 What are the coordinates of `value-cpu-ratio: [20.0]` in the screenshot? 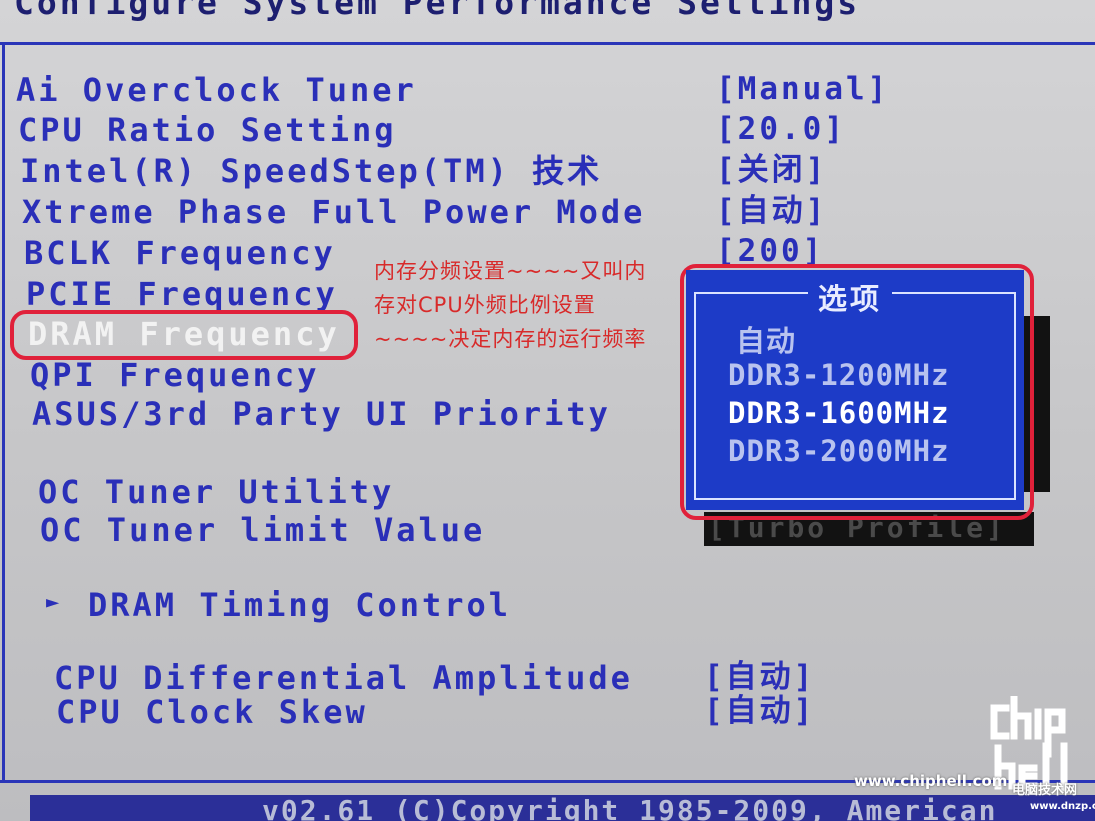 It's located at (781, 129).